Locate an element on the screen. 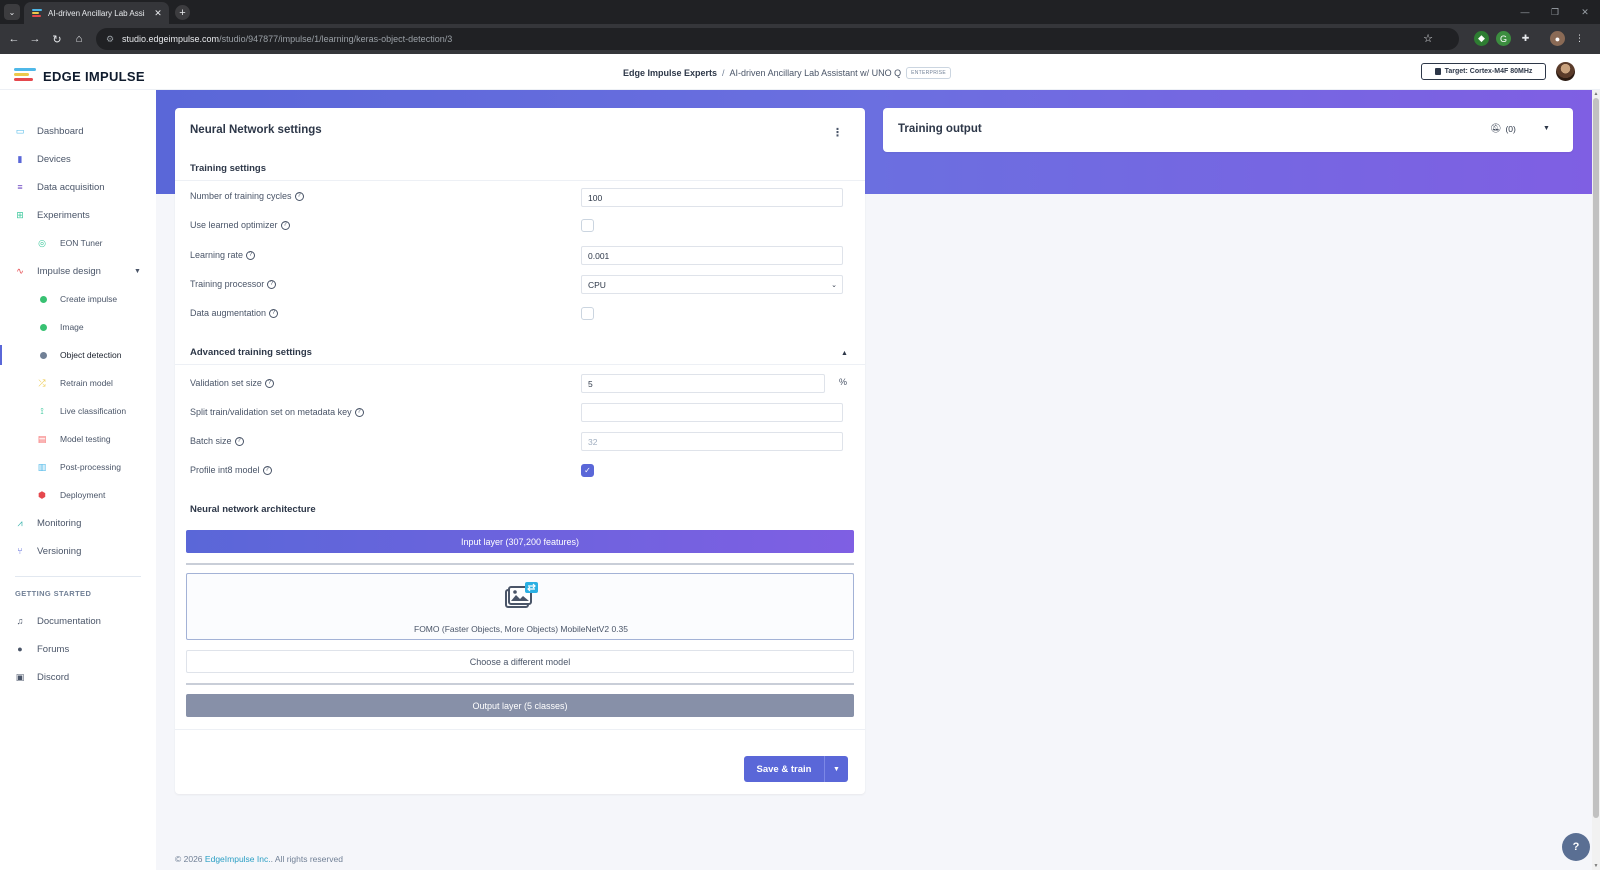 This screenshot has width=1600, height=870. choose-model-button: Choose a different model is located at coordinates (520, 661).